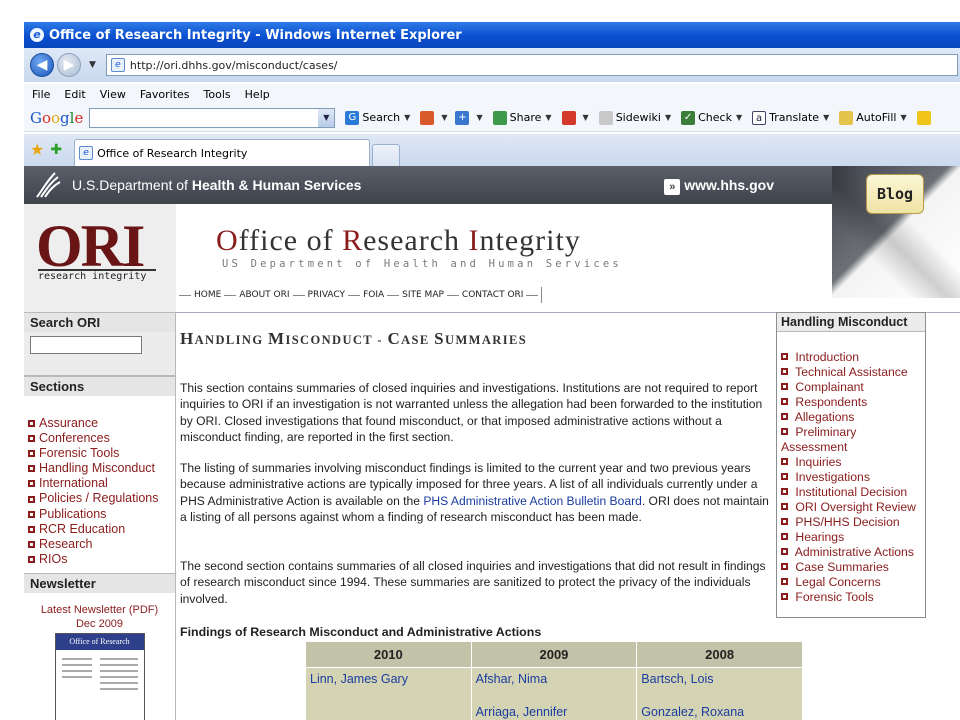 This screenshot has height=720, width=960. Describe the element at coordinates (853, 537) in the screenshot. I see `rlink-hearings: Hearings` at that location.